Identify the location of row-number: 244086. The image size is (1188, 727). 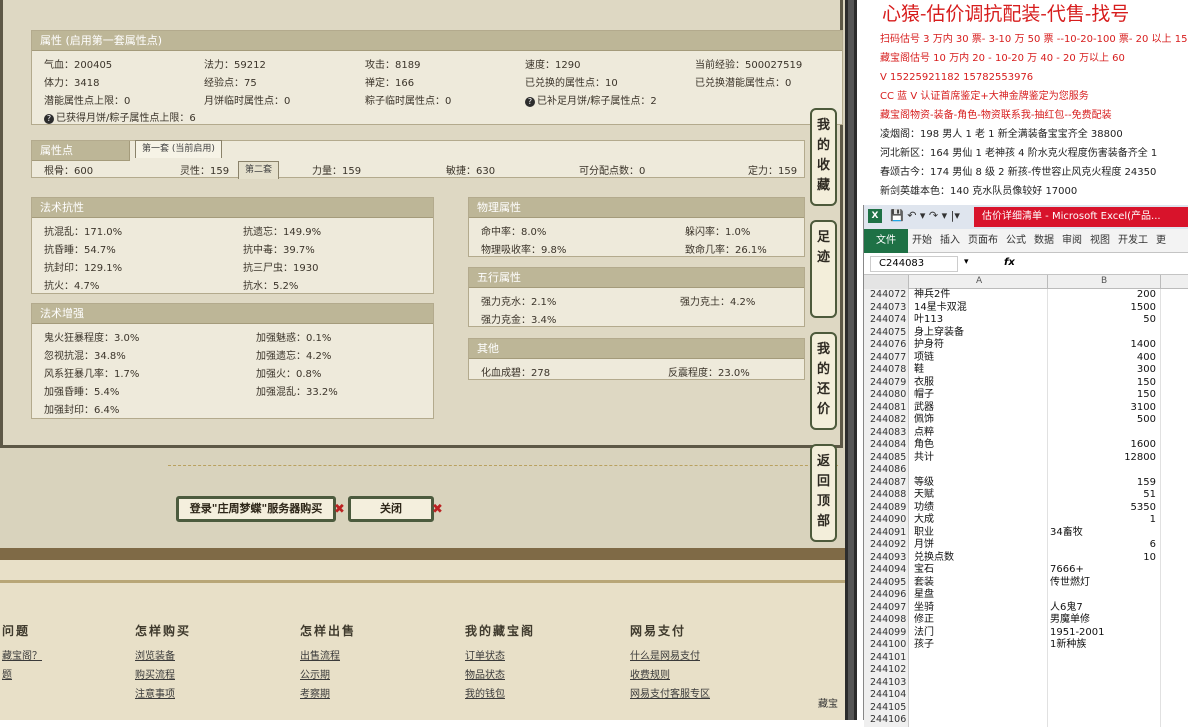
(886, 470).